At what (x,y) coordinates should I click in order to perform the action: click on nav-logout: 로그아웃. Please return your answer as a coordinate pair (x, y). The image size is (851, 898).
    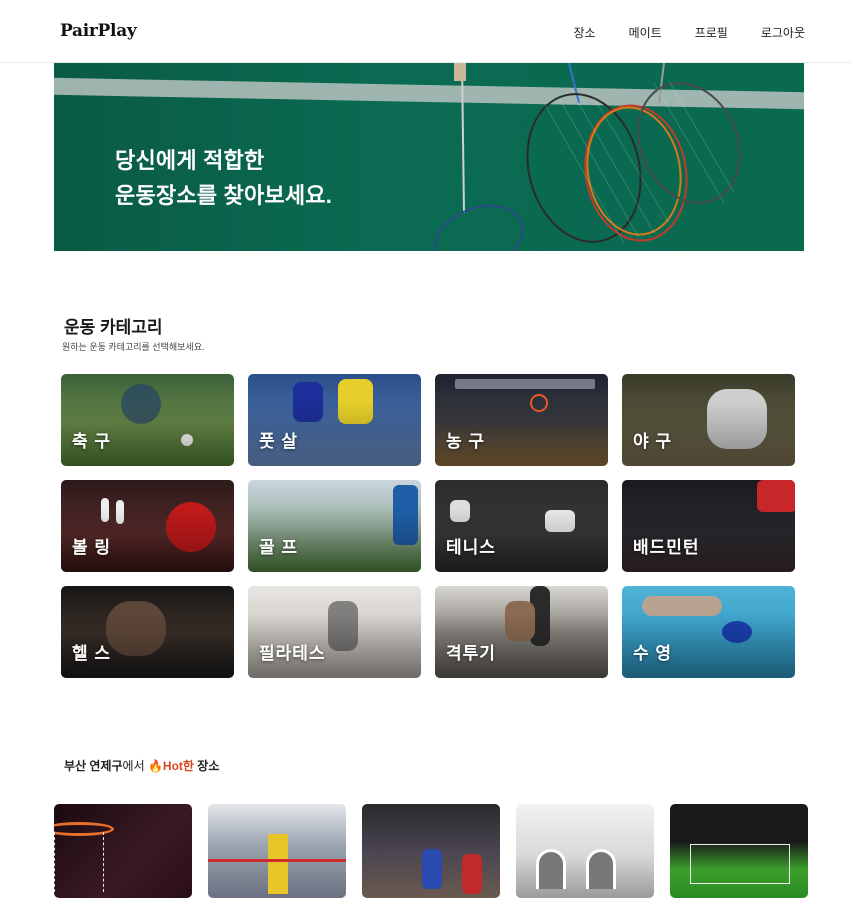
    Looking at the image, I should click on (783, 32).